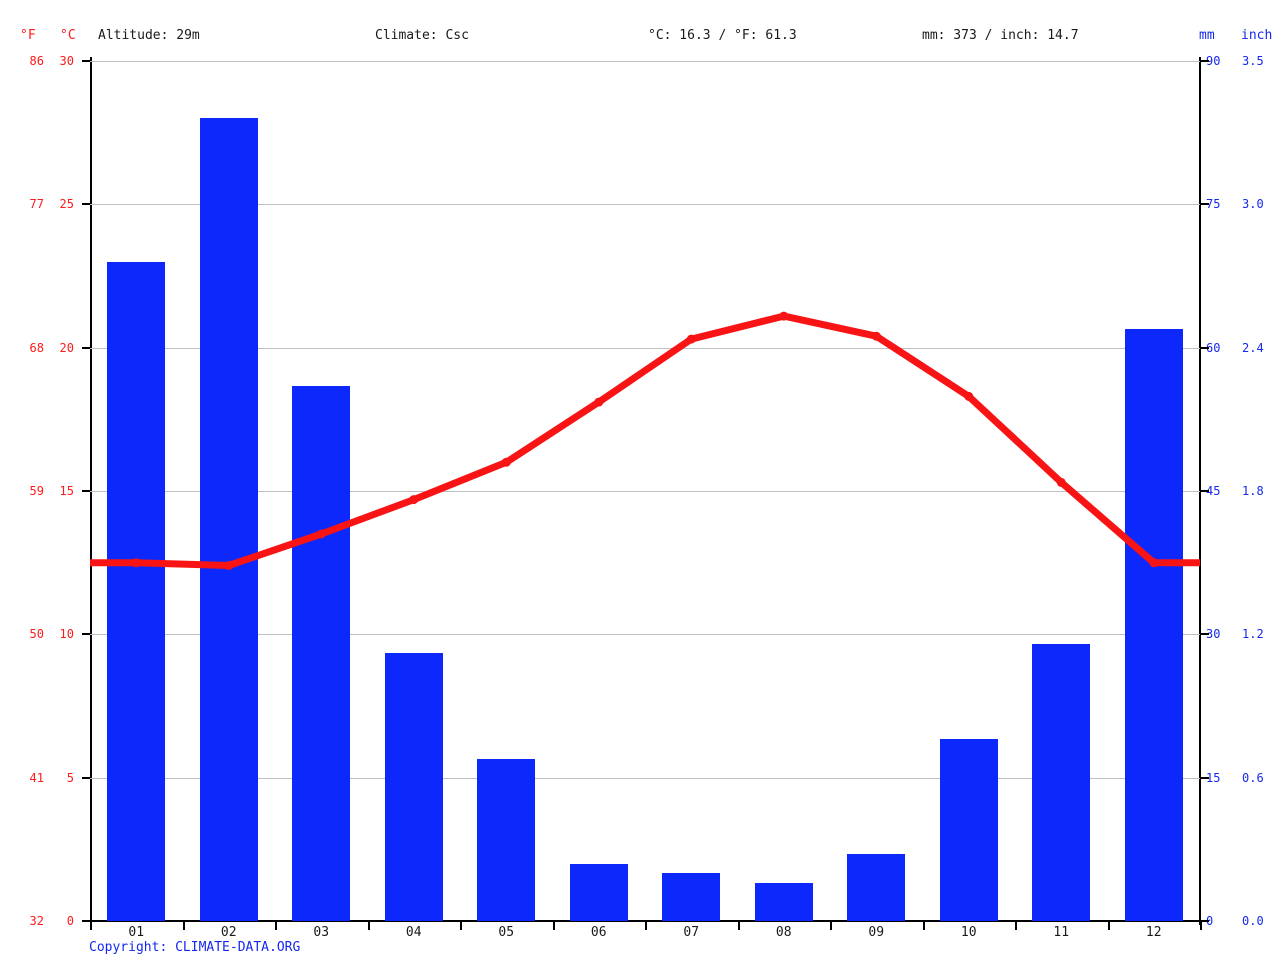  I want to click on left-axis-fahrenheit-tick: 86, so click(36, 61).